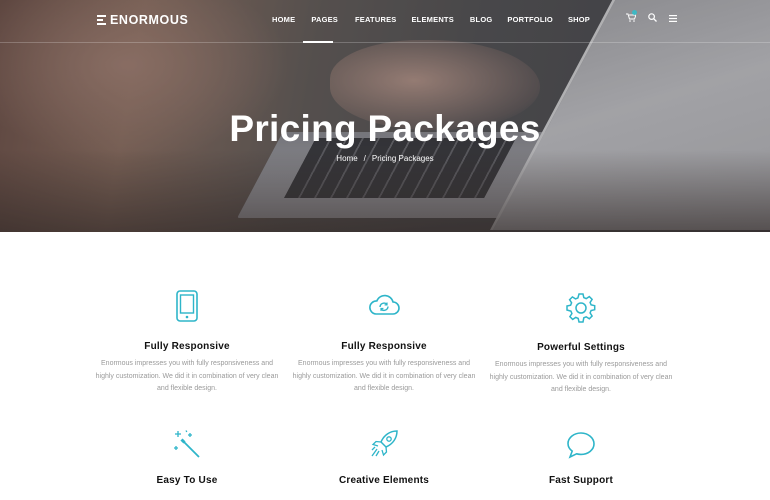  Describe the element at coordinates (187, 308) in the screenshot. I see `tablet-icon` at that location.